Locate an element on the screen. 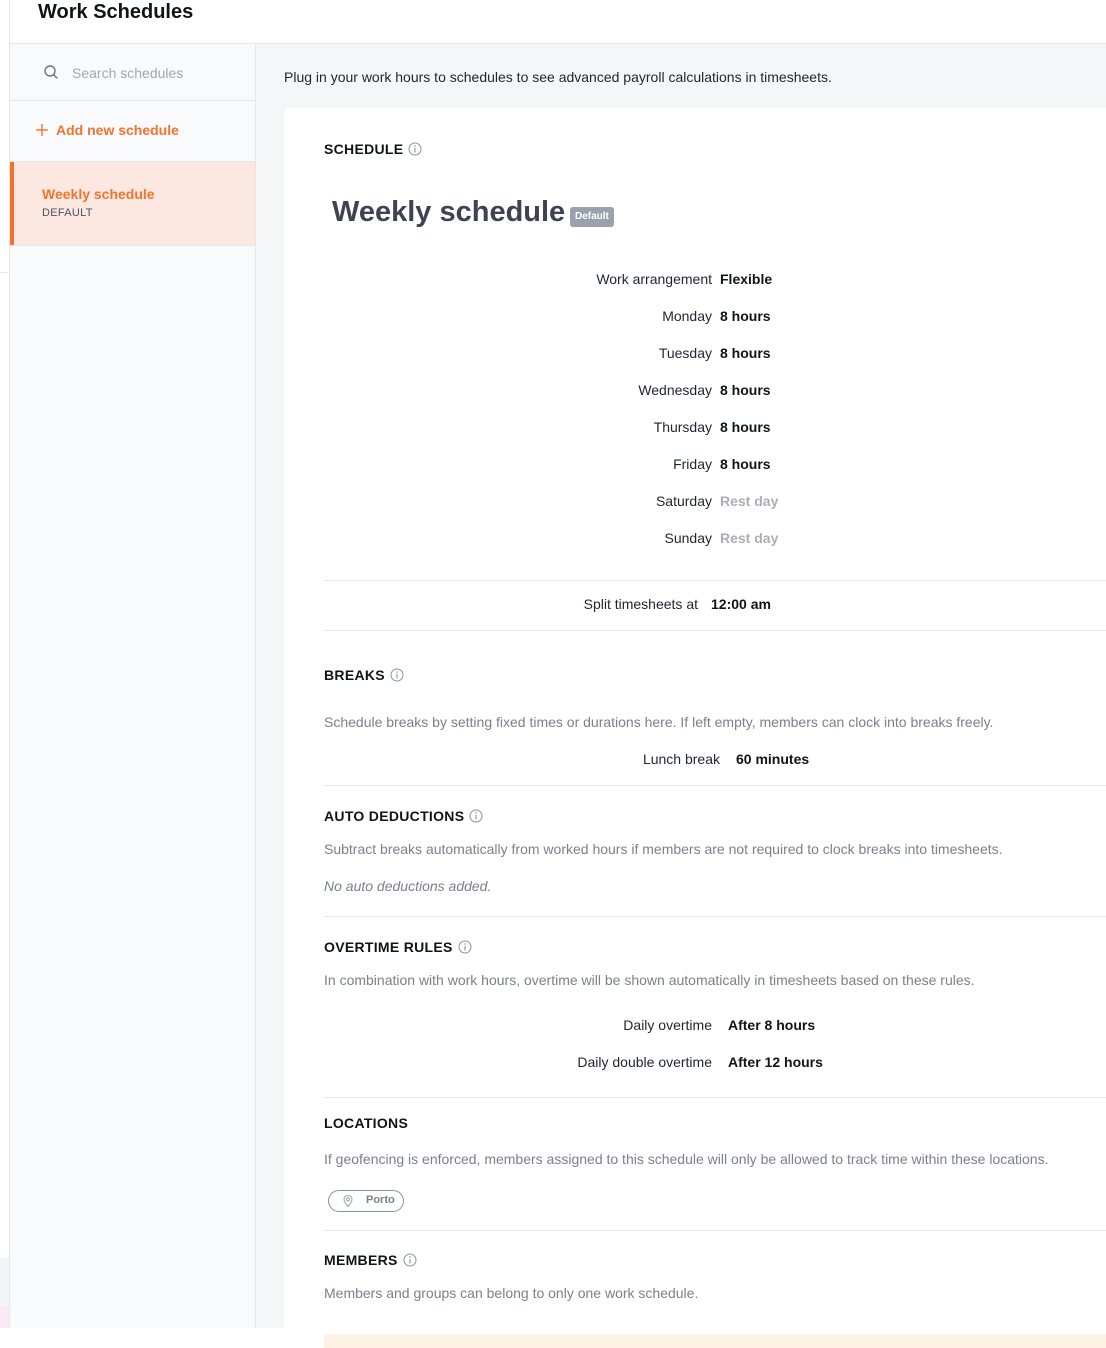  add-schedule-button: Add new schedule is located at coordinates (132, 131).